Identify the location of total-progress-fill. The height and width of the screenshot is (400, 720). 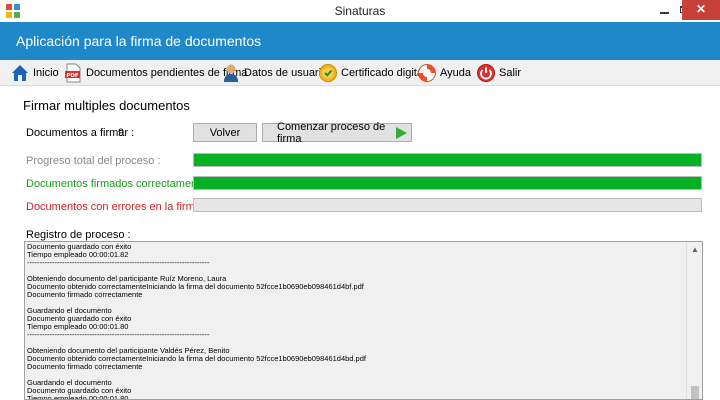
(447, 160).